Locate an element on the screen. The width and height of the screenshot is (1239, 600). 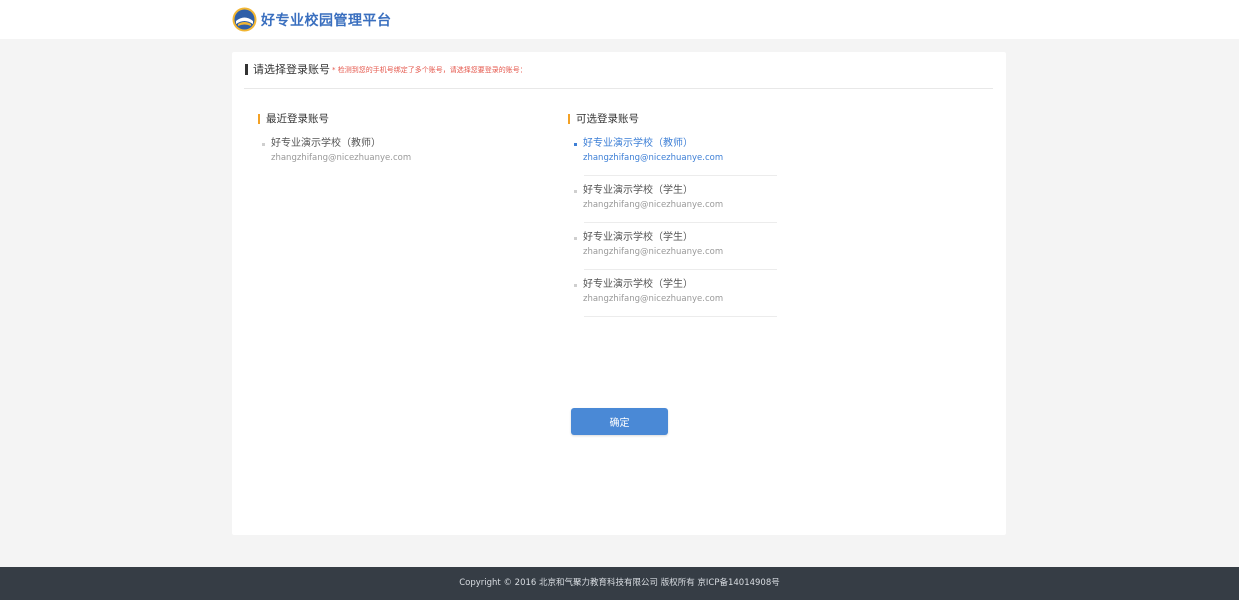
available-accounts-title: 可选登录账号 is located at coordinates (607, 119).